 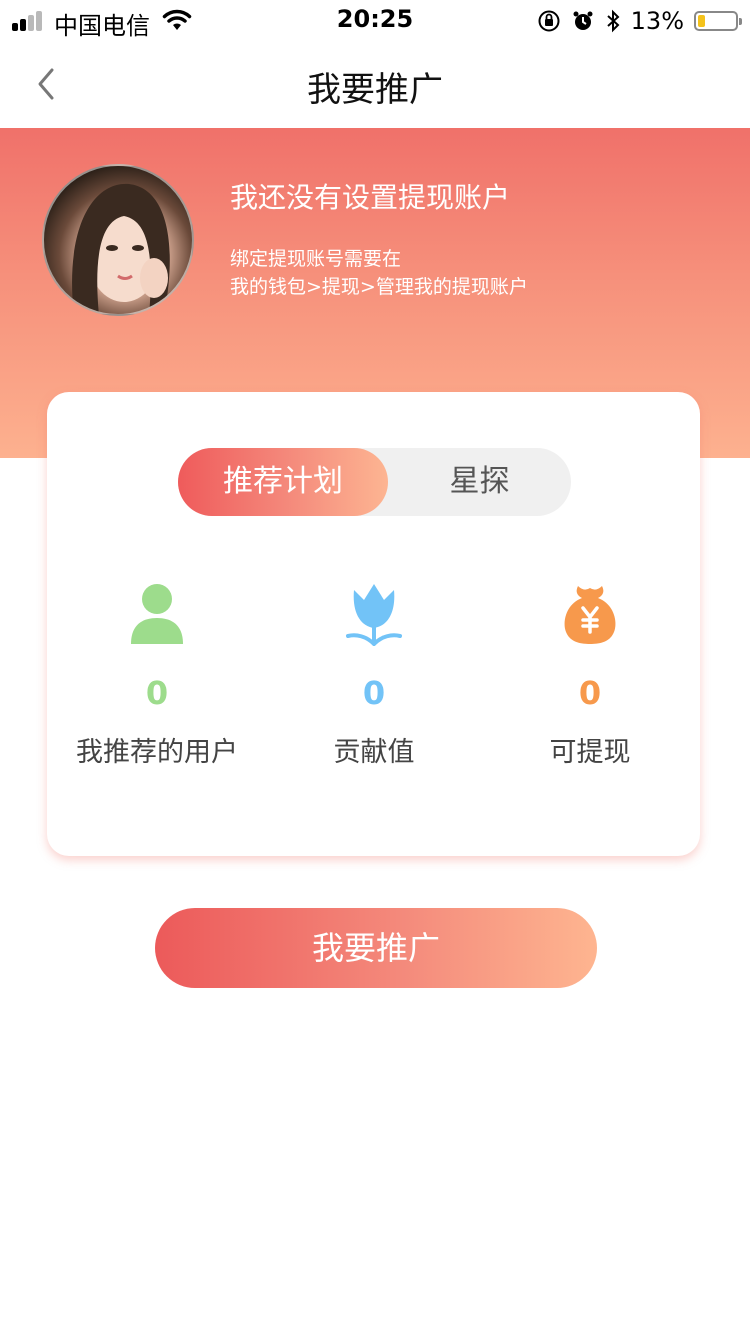 I want to click on orientation-lock-icon, so click(x=549, y=21).